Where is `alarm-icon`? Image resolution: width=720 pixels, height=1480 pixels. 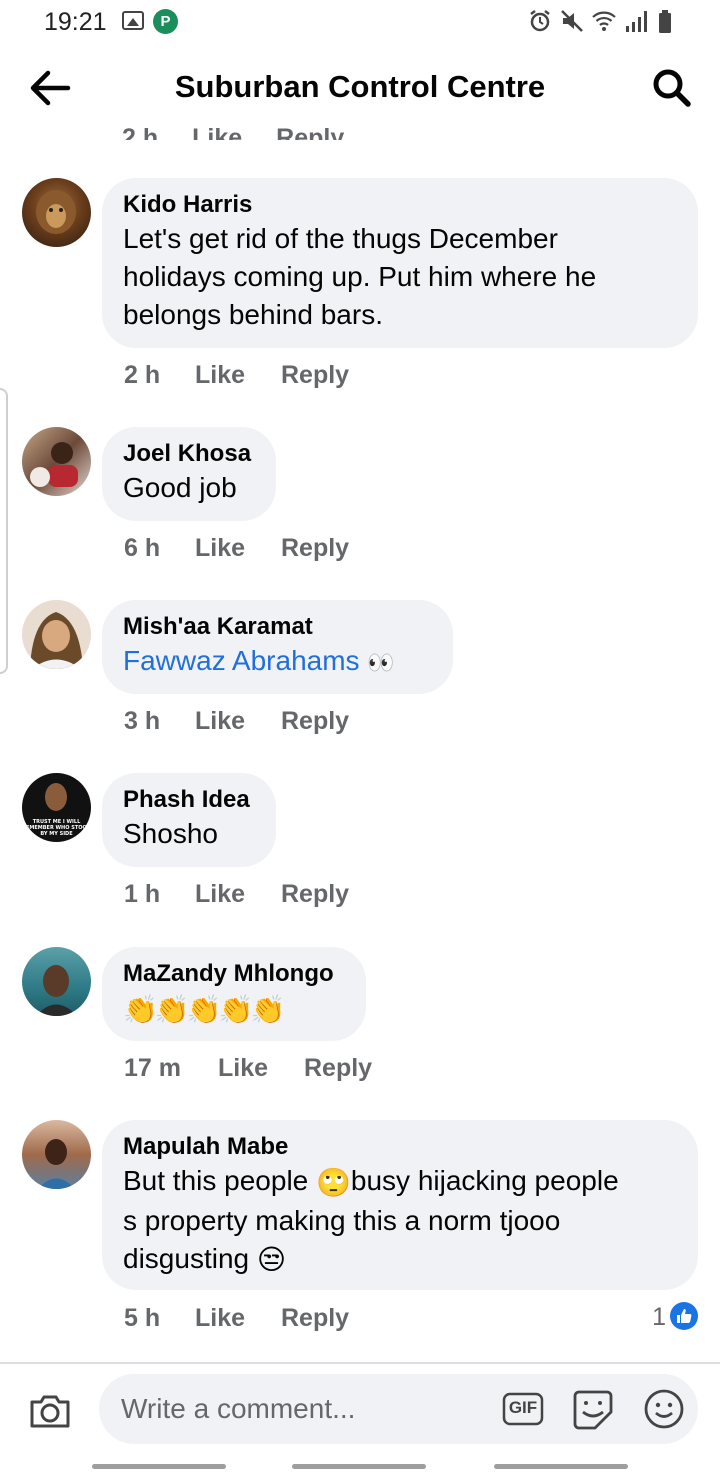
alarm-icon is located at coordinates (540, 21).